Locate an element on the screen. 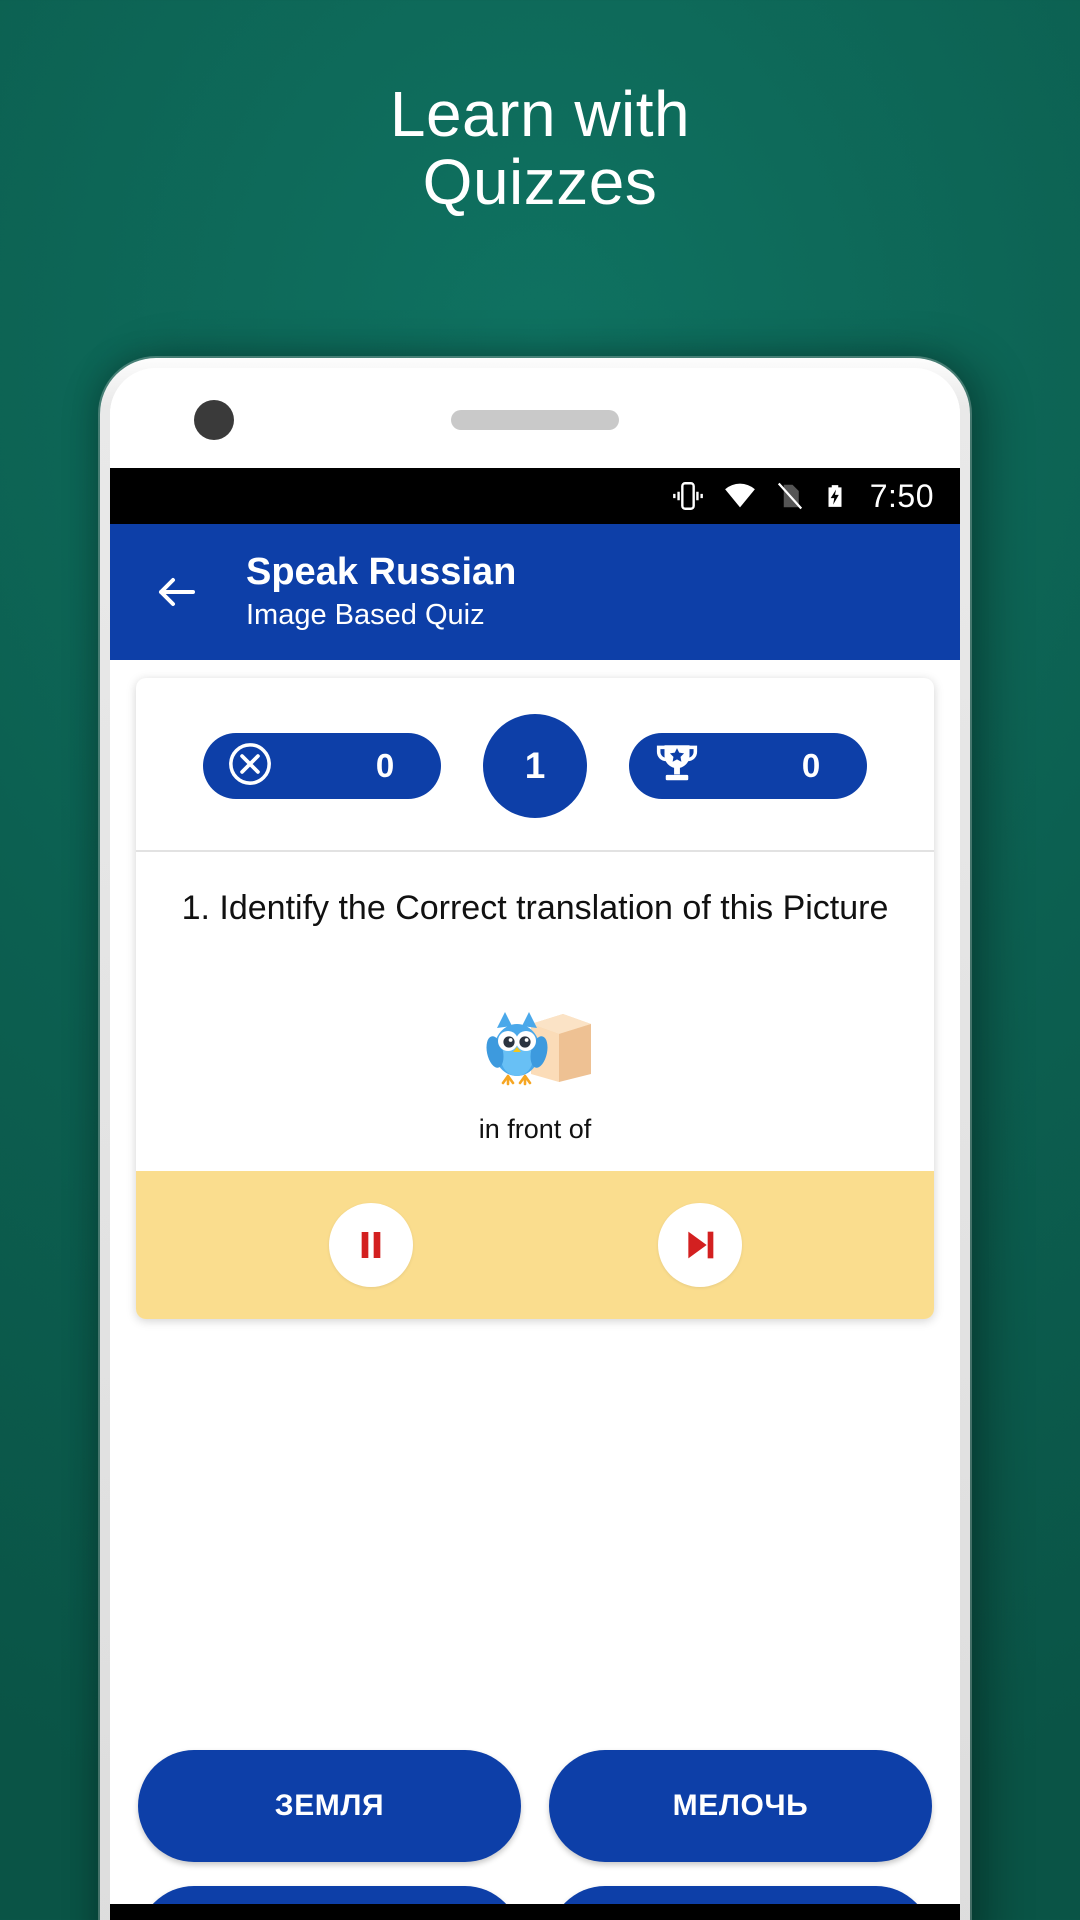  answer-option-1: ЗЕМЛЯ is located at coordinates (329, 1806).